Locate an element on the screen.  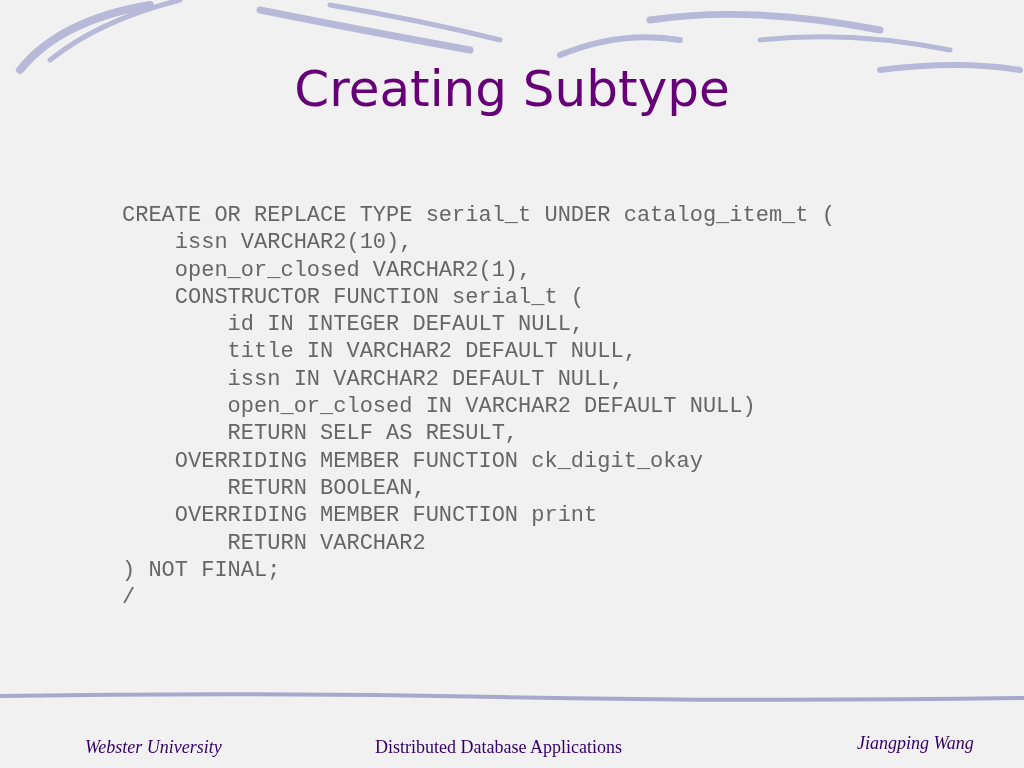
code-line: id IN INTEGER DEFAULT NULL, is located at coordinates (405, 325).